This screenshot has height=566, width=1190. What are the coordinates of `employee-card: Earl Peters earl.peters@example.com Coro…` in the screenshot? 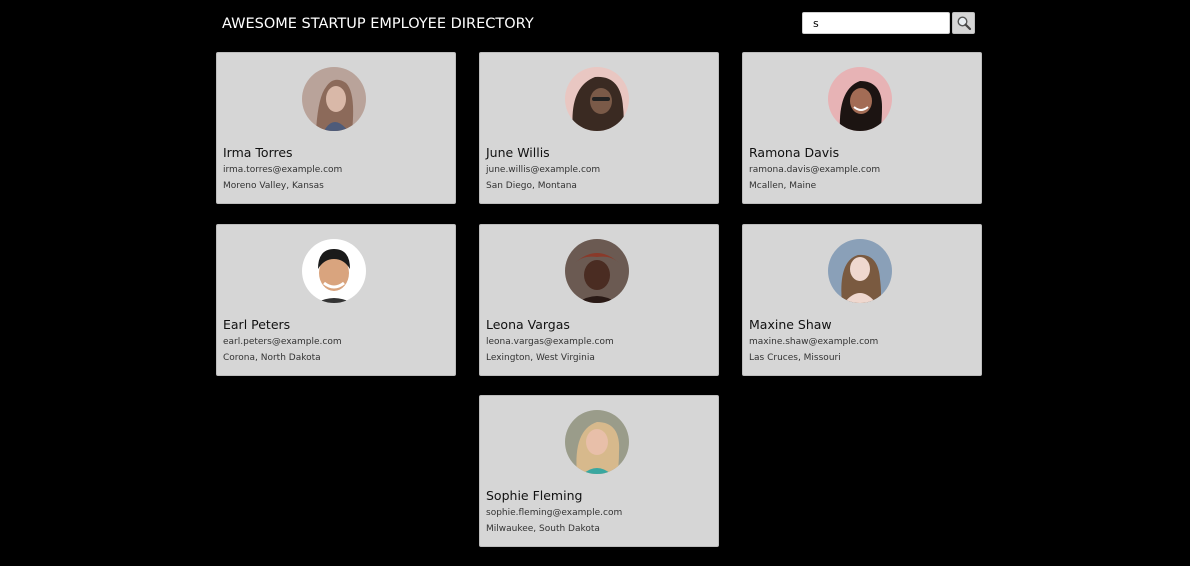 It's located at (336, 300).